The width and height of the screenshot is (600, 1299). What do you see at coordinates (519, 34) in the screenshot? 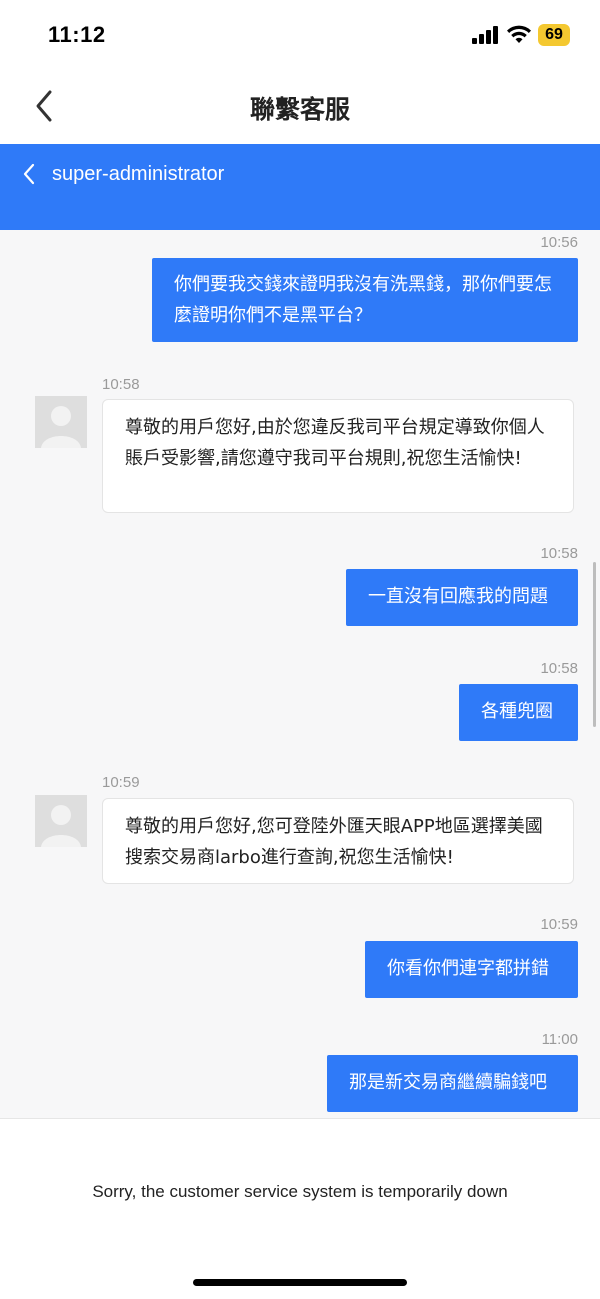
I see `wifi-icon` at bounding box center [519, 34].